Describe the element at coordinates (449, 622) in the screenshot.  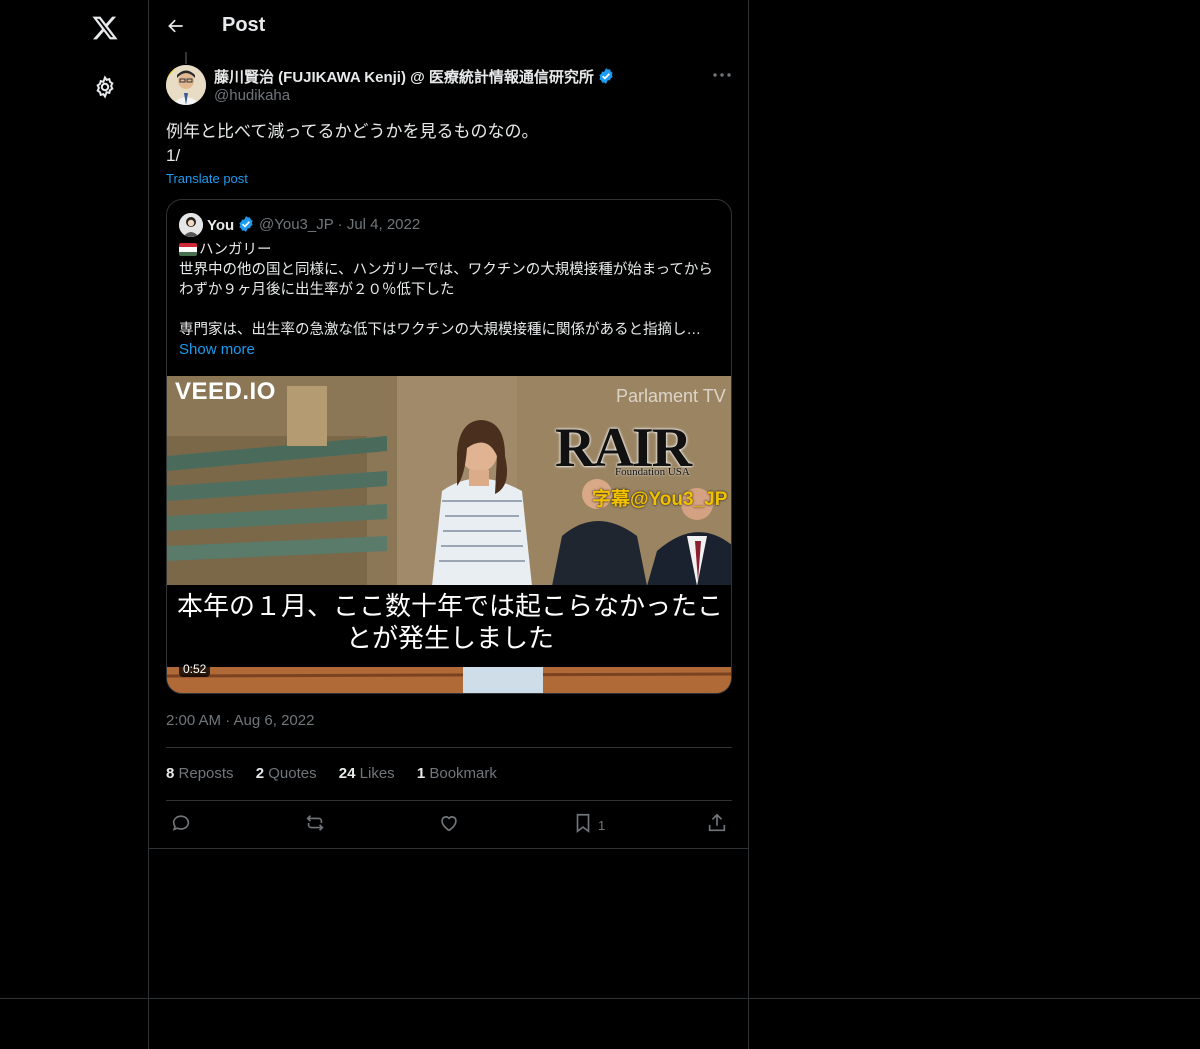
I see `video-caption: 本年の１月、ここ数十年では起こらなかったことが発生しました` at that location.